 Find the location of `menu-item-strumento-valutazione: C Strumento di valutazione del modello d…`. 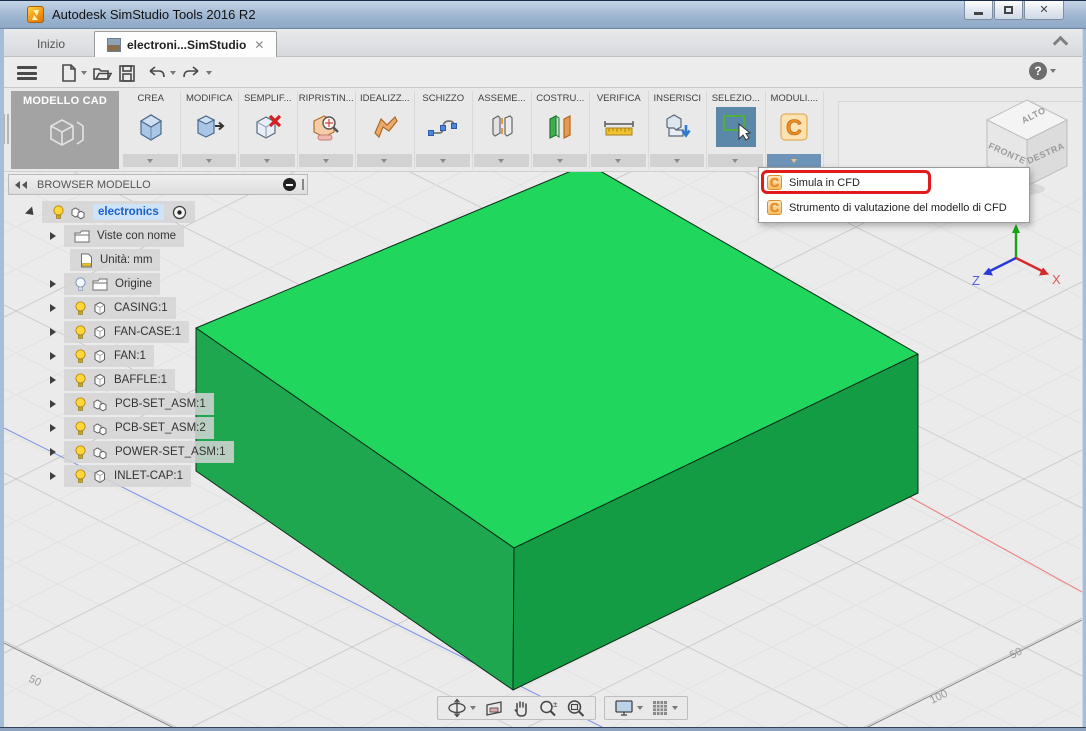

menu-item-strumento-valutazione: C Strumento di valutazione del modello d… is located at coordinates (894, 207).